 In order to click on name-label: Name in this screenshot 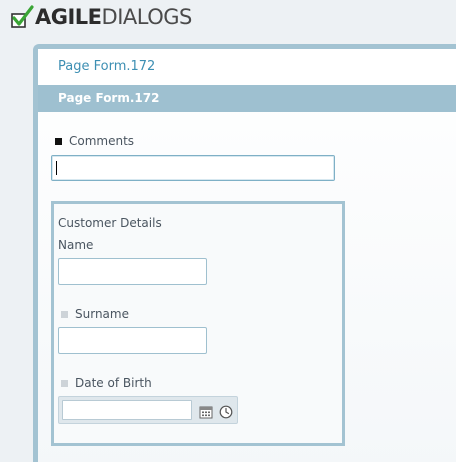, I will do `click(76, 245)`.